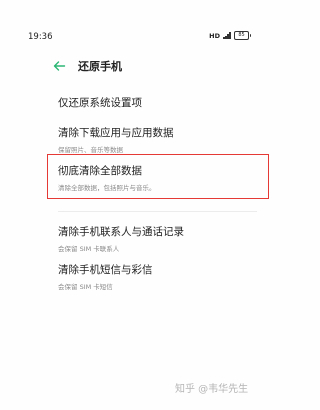 This screenshot has width=320, height=410. I want to click on signal-icon, so click(227, 35).